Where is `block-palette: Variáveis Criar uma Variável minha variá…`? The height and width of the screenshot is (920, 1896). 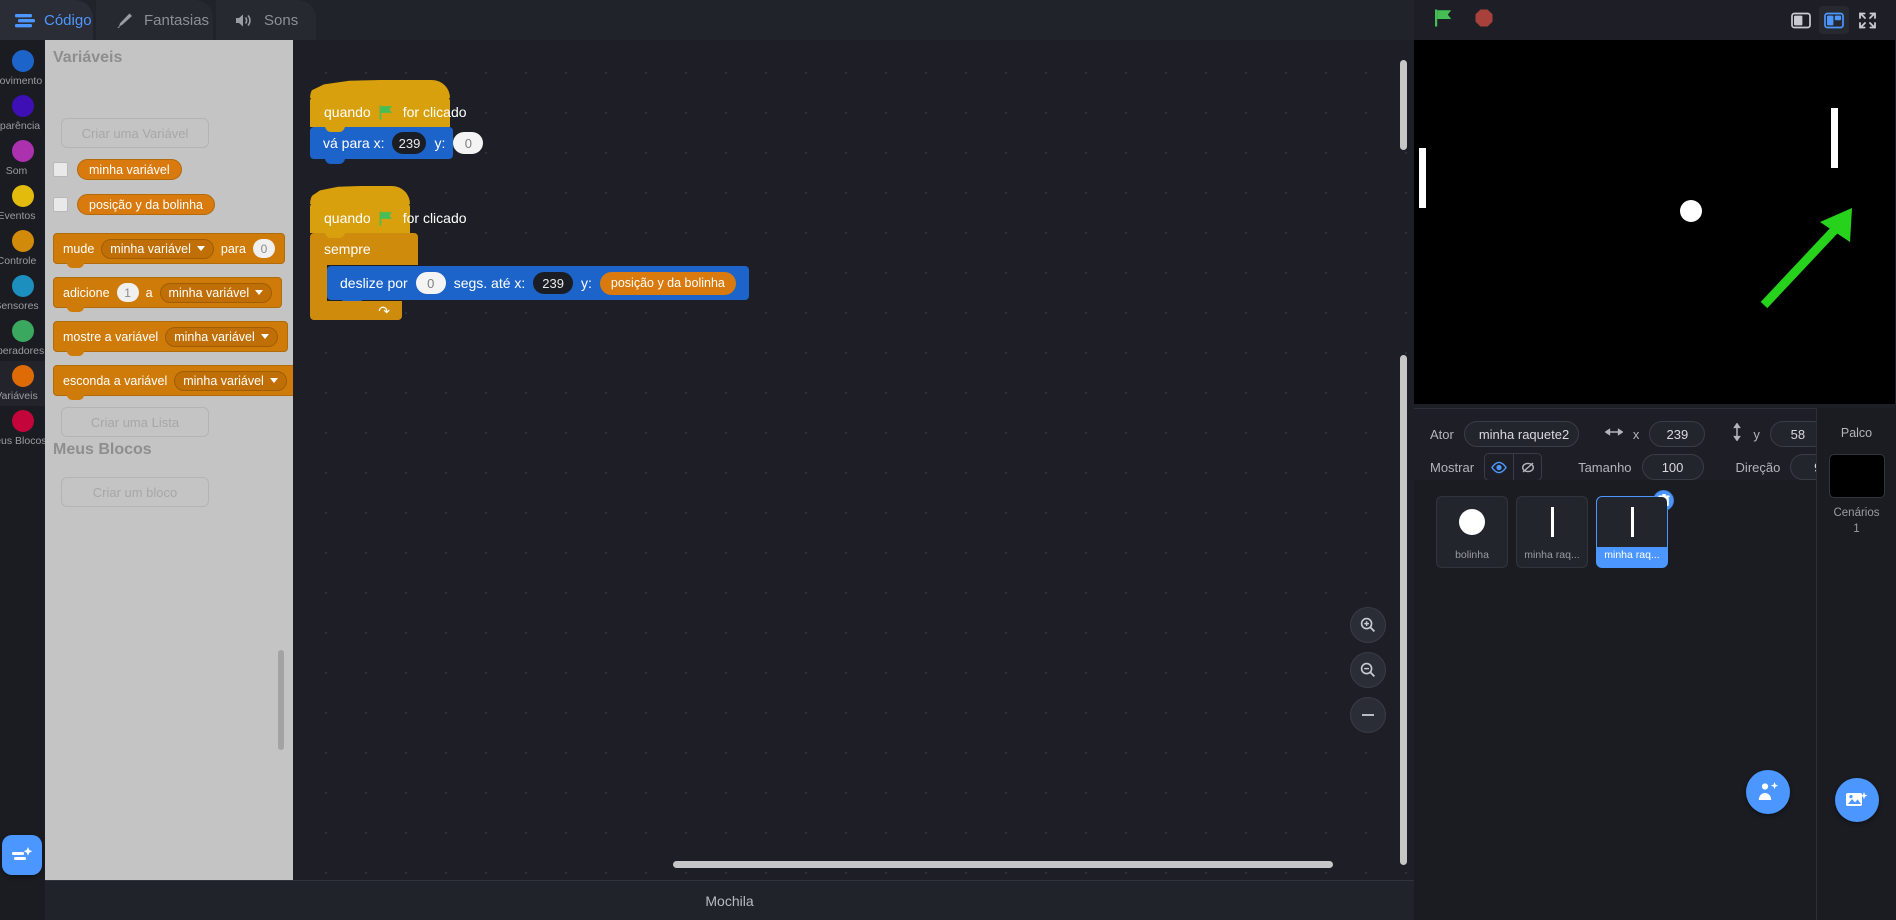
block-palette: Variáveis Criar uma Variável minha variá… is located at coordinates (169, 460).